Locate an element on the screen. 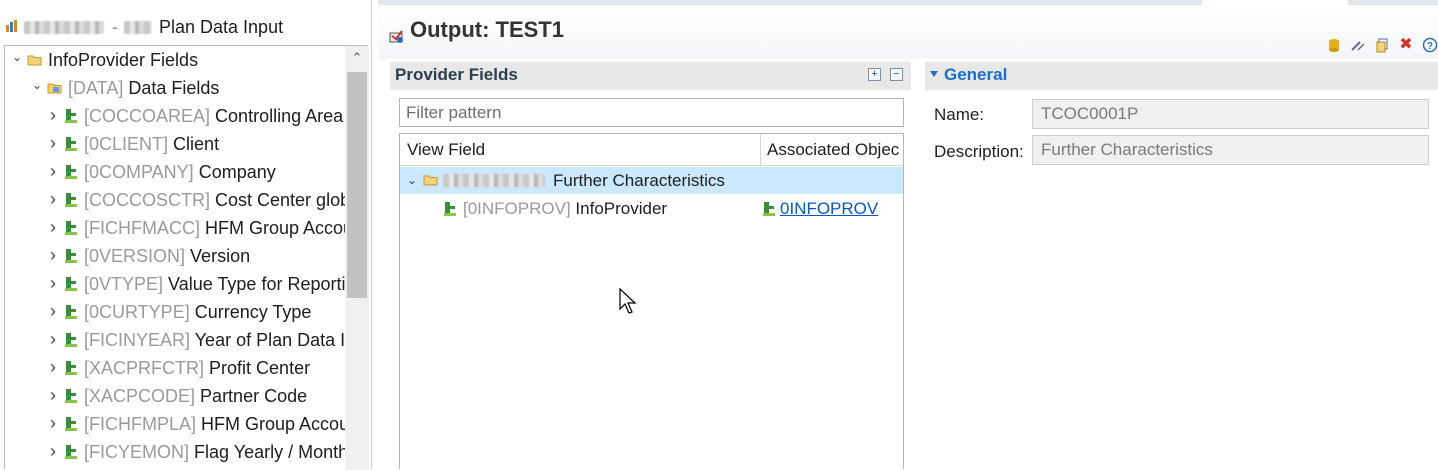 This screenshot has height=470, width=1438. tree-item-text: [FICHFMPLA] HFM Group Accou is located at coordinates (216, 424).